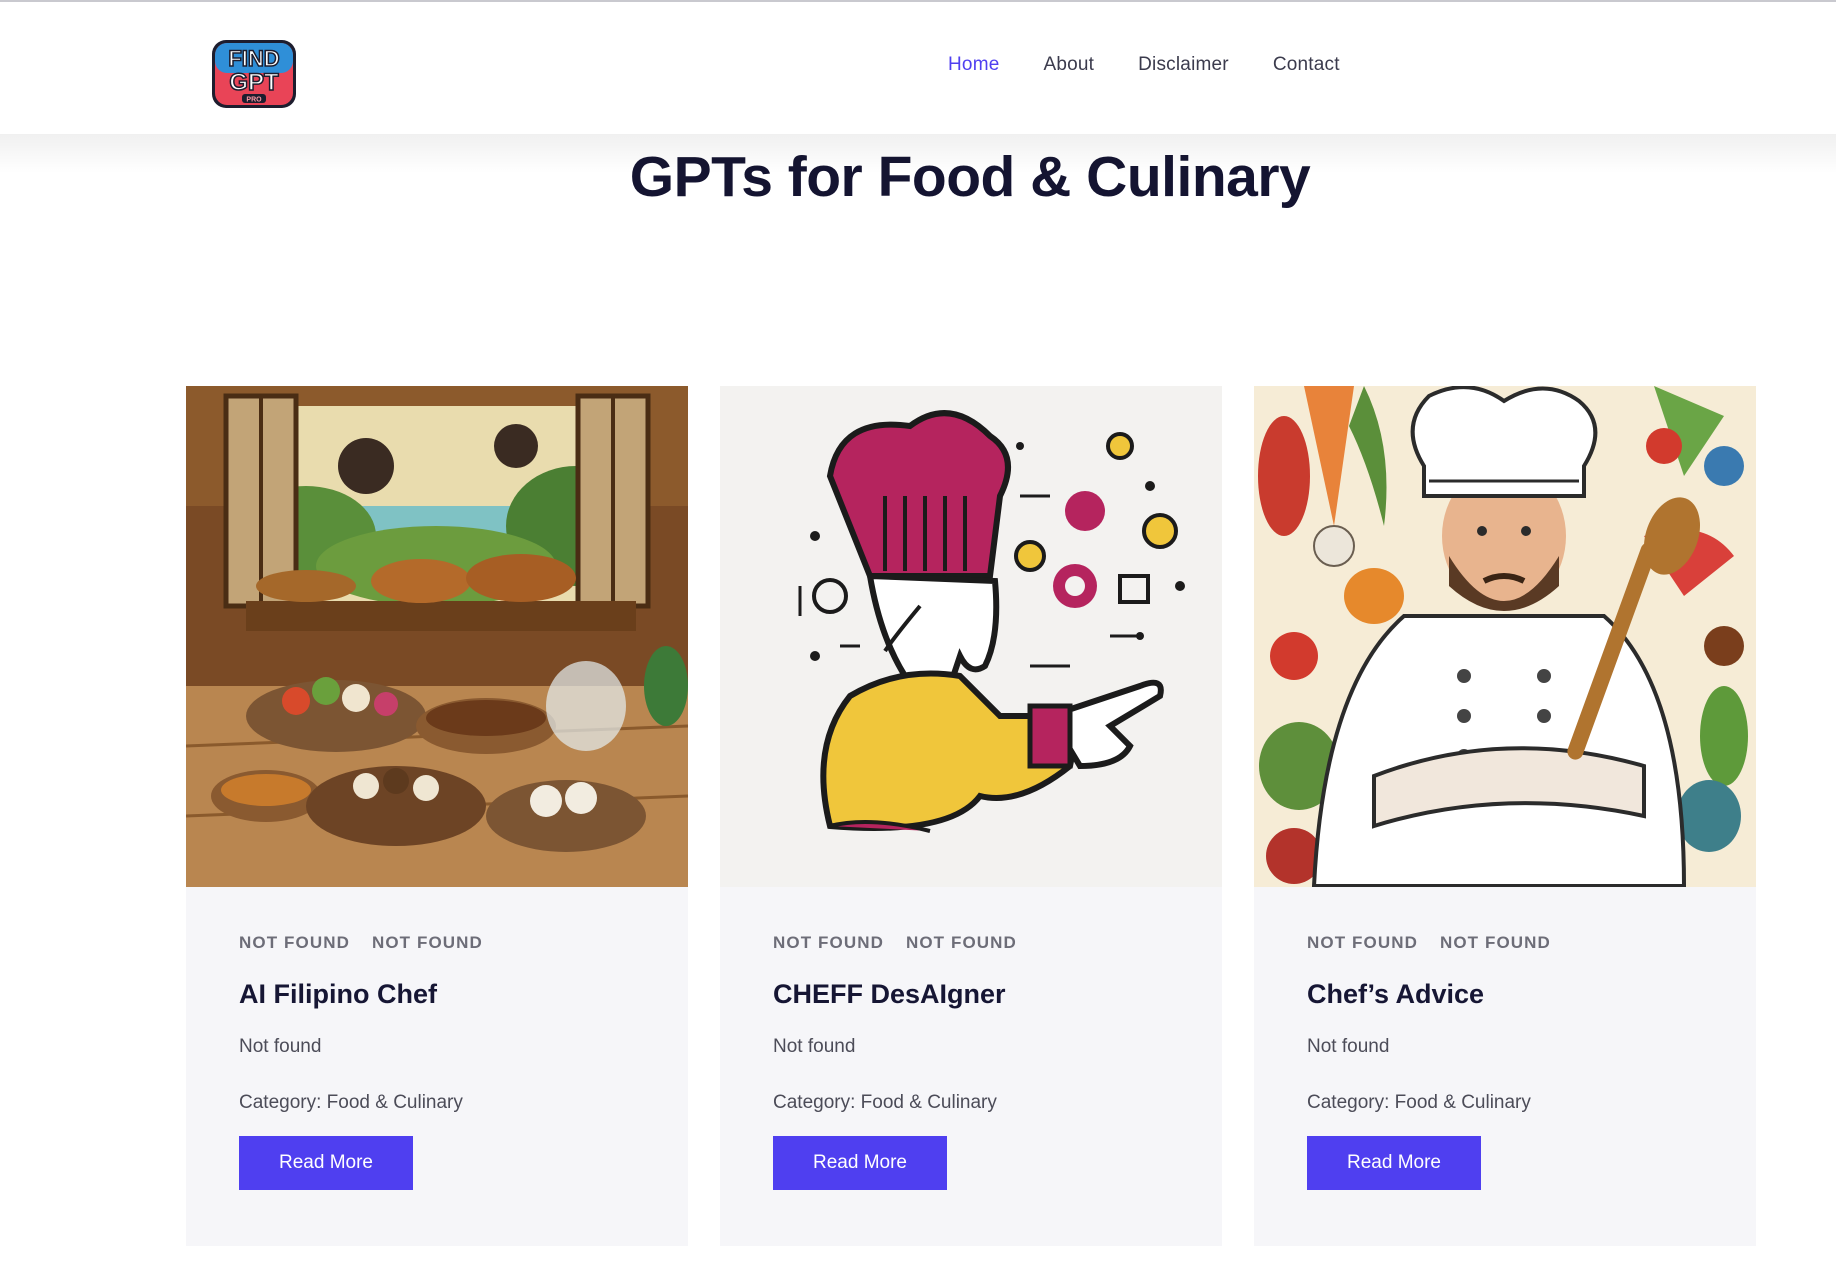 Image resolution: width=1836 pixels, height=1278 pixels. Describe the element at coordinates (254, 100) in the screenshot. I see `svg-text: PRO` at that location.